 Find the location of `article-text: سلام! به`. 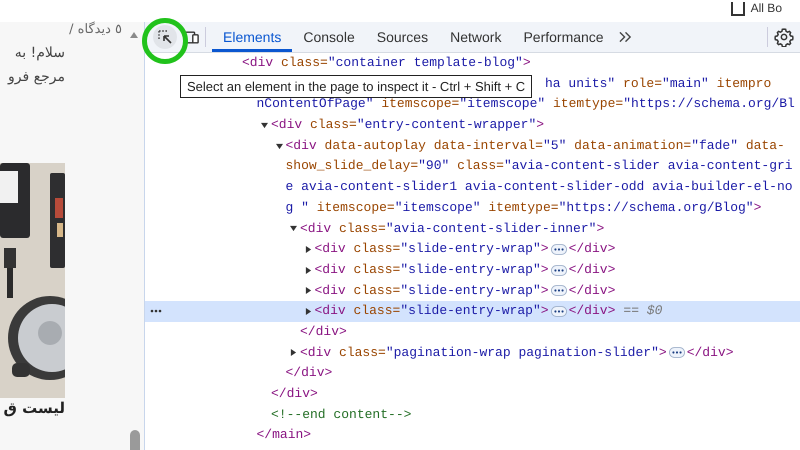

article-text: سلام! به is located at coordinates (39, 53).